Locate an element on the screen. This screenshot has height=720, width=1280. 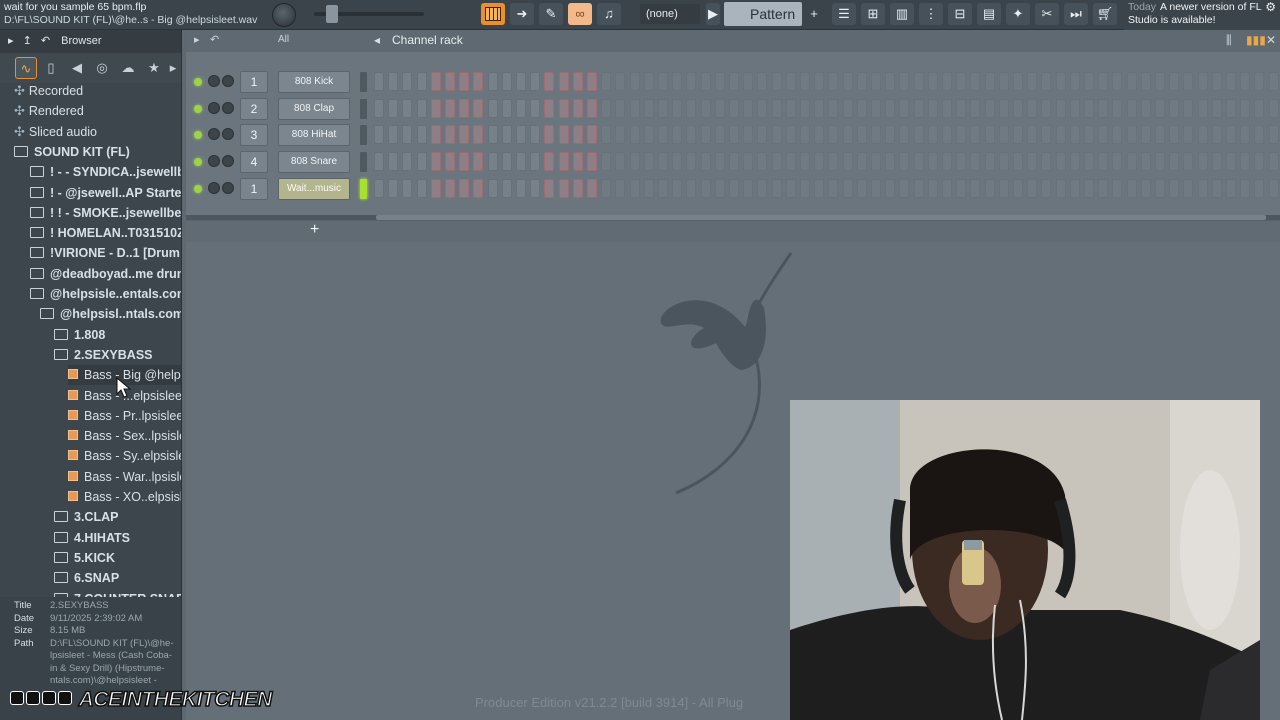
channel-name-button: 808 Kick is located at coordinates (314, 82).